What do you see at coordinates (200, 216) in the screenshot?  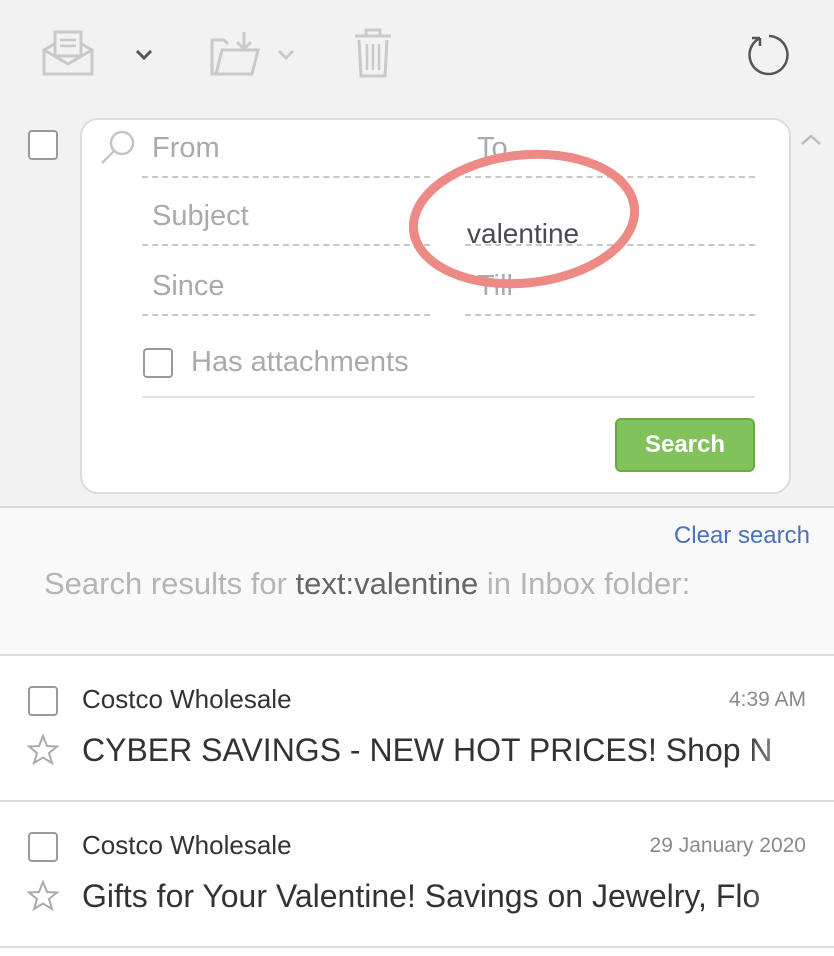 I see `subject-placeholder: Subject` at bounding box center [200, 216].